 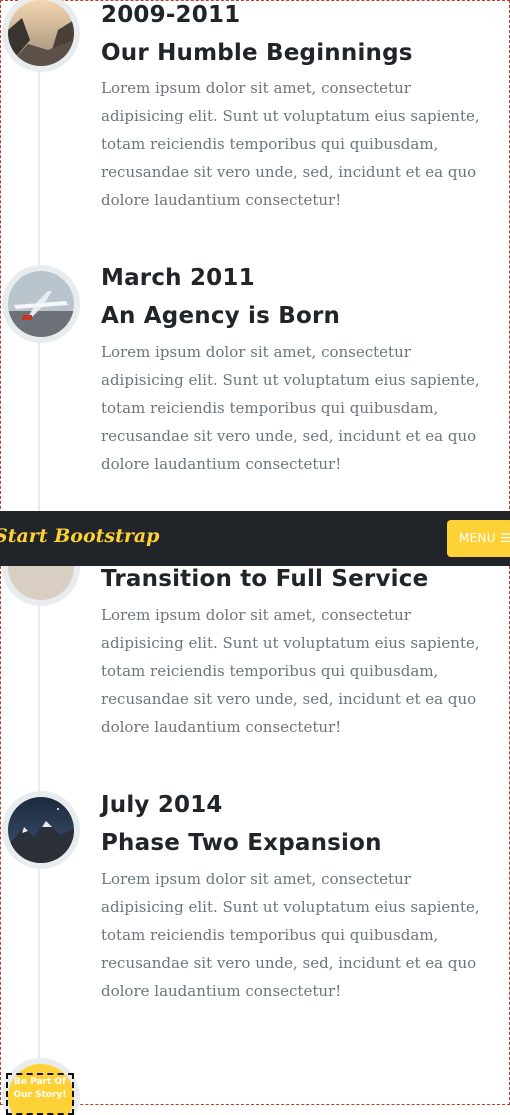 What do you see at coordinates (241, 843) in the screenshot?
I see `timeline-title: Phase Two Expansion` at bounding box center [241, 843].